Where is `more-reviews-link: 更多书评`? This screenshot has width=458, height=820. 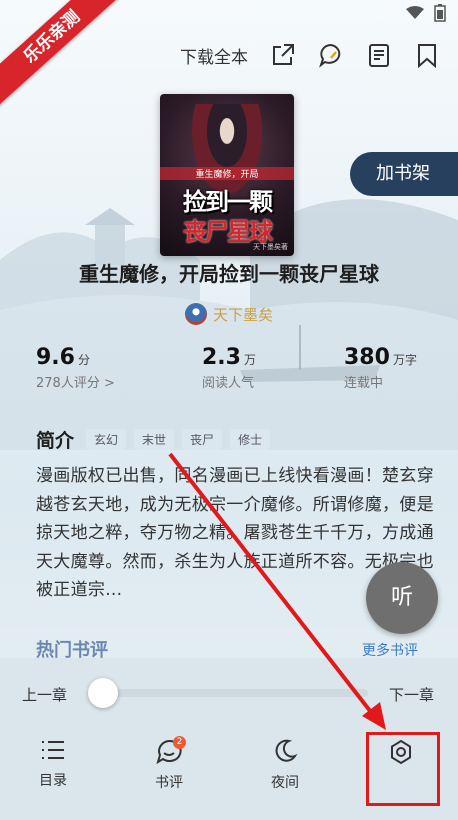 more-reviews-link: 更多书评 is located at coordinates (390, 650).